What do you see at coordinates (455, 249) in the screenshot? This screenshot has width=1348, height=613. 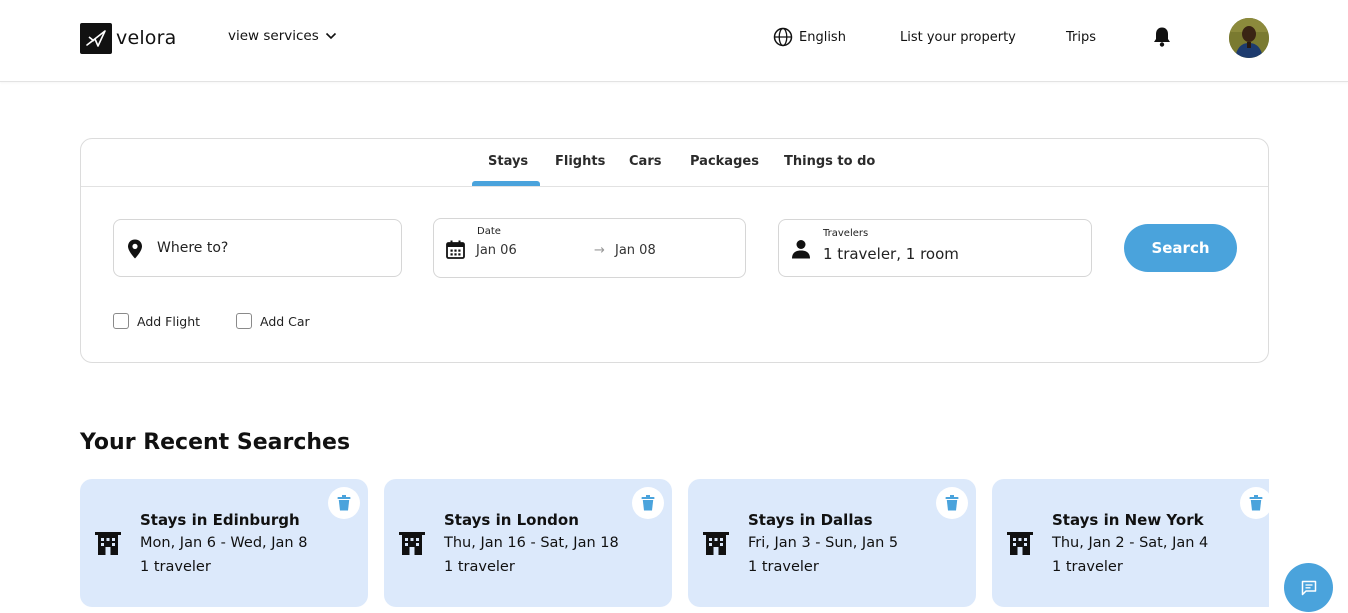 I see `calendar-icon` at bounding box center [455, 249].